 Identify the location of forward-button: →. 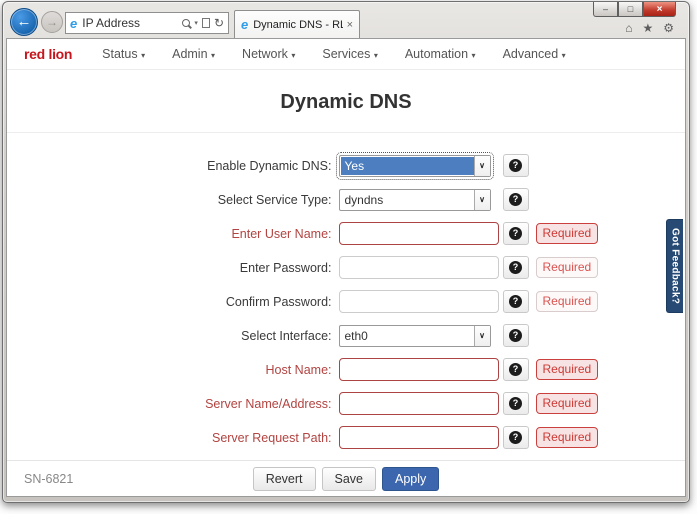
(52, 22).